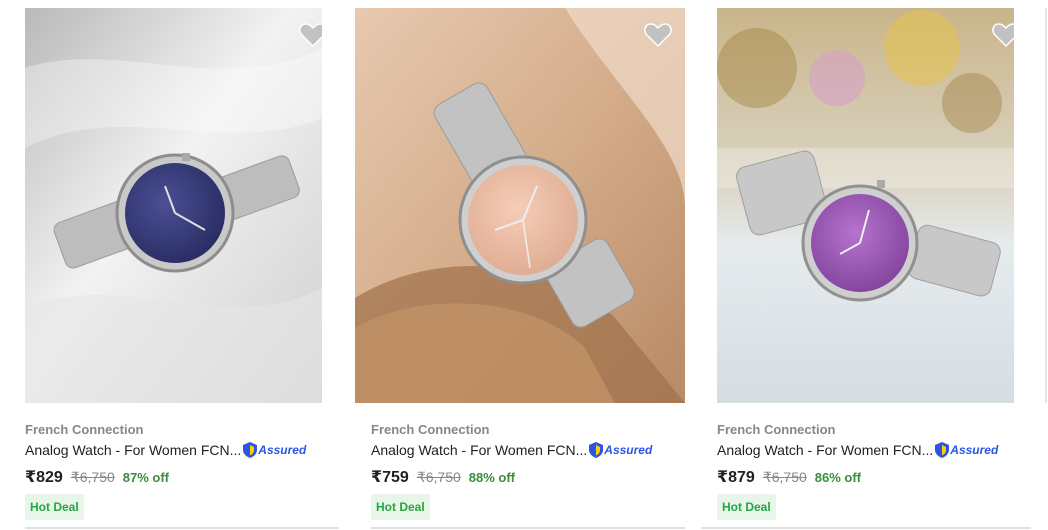 The image size is (1048, 530). Describe the element at coordinates (390, 477) in the screenshot. I see `selling-price: ₹759` at that location.